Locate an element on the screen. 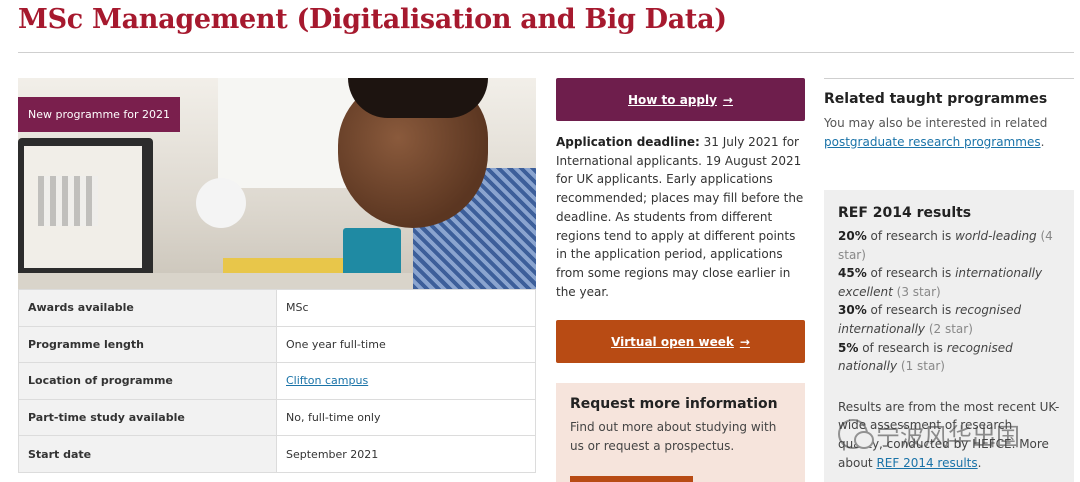  fact-label: Start date is located at coordinates (147, 454).